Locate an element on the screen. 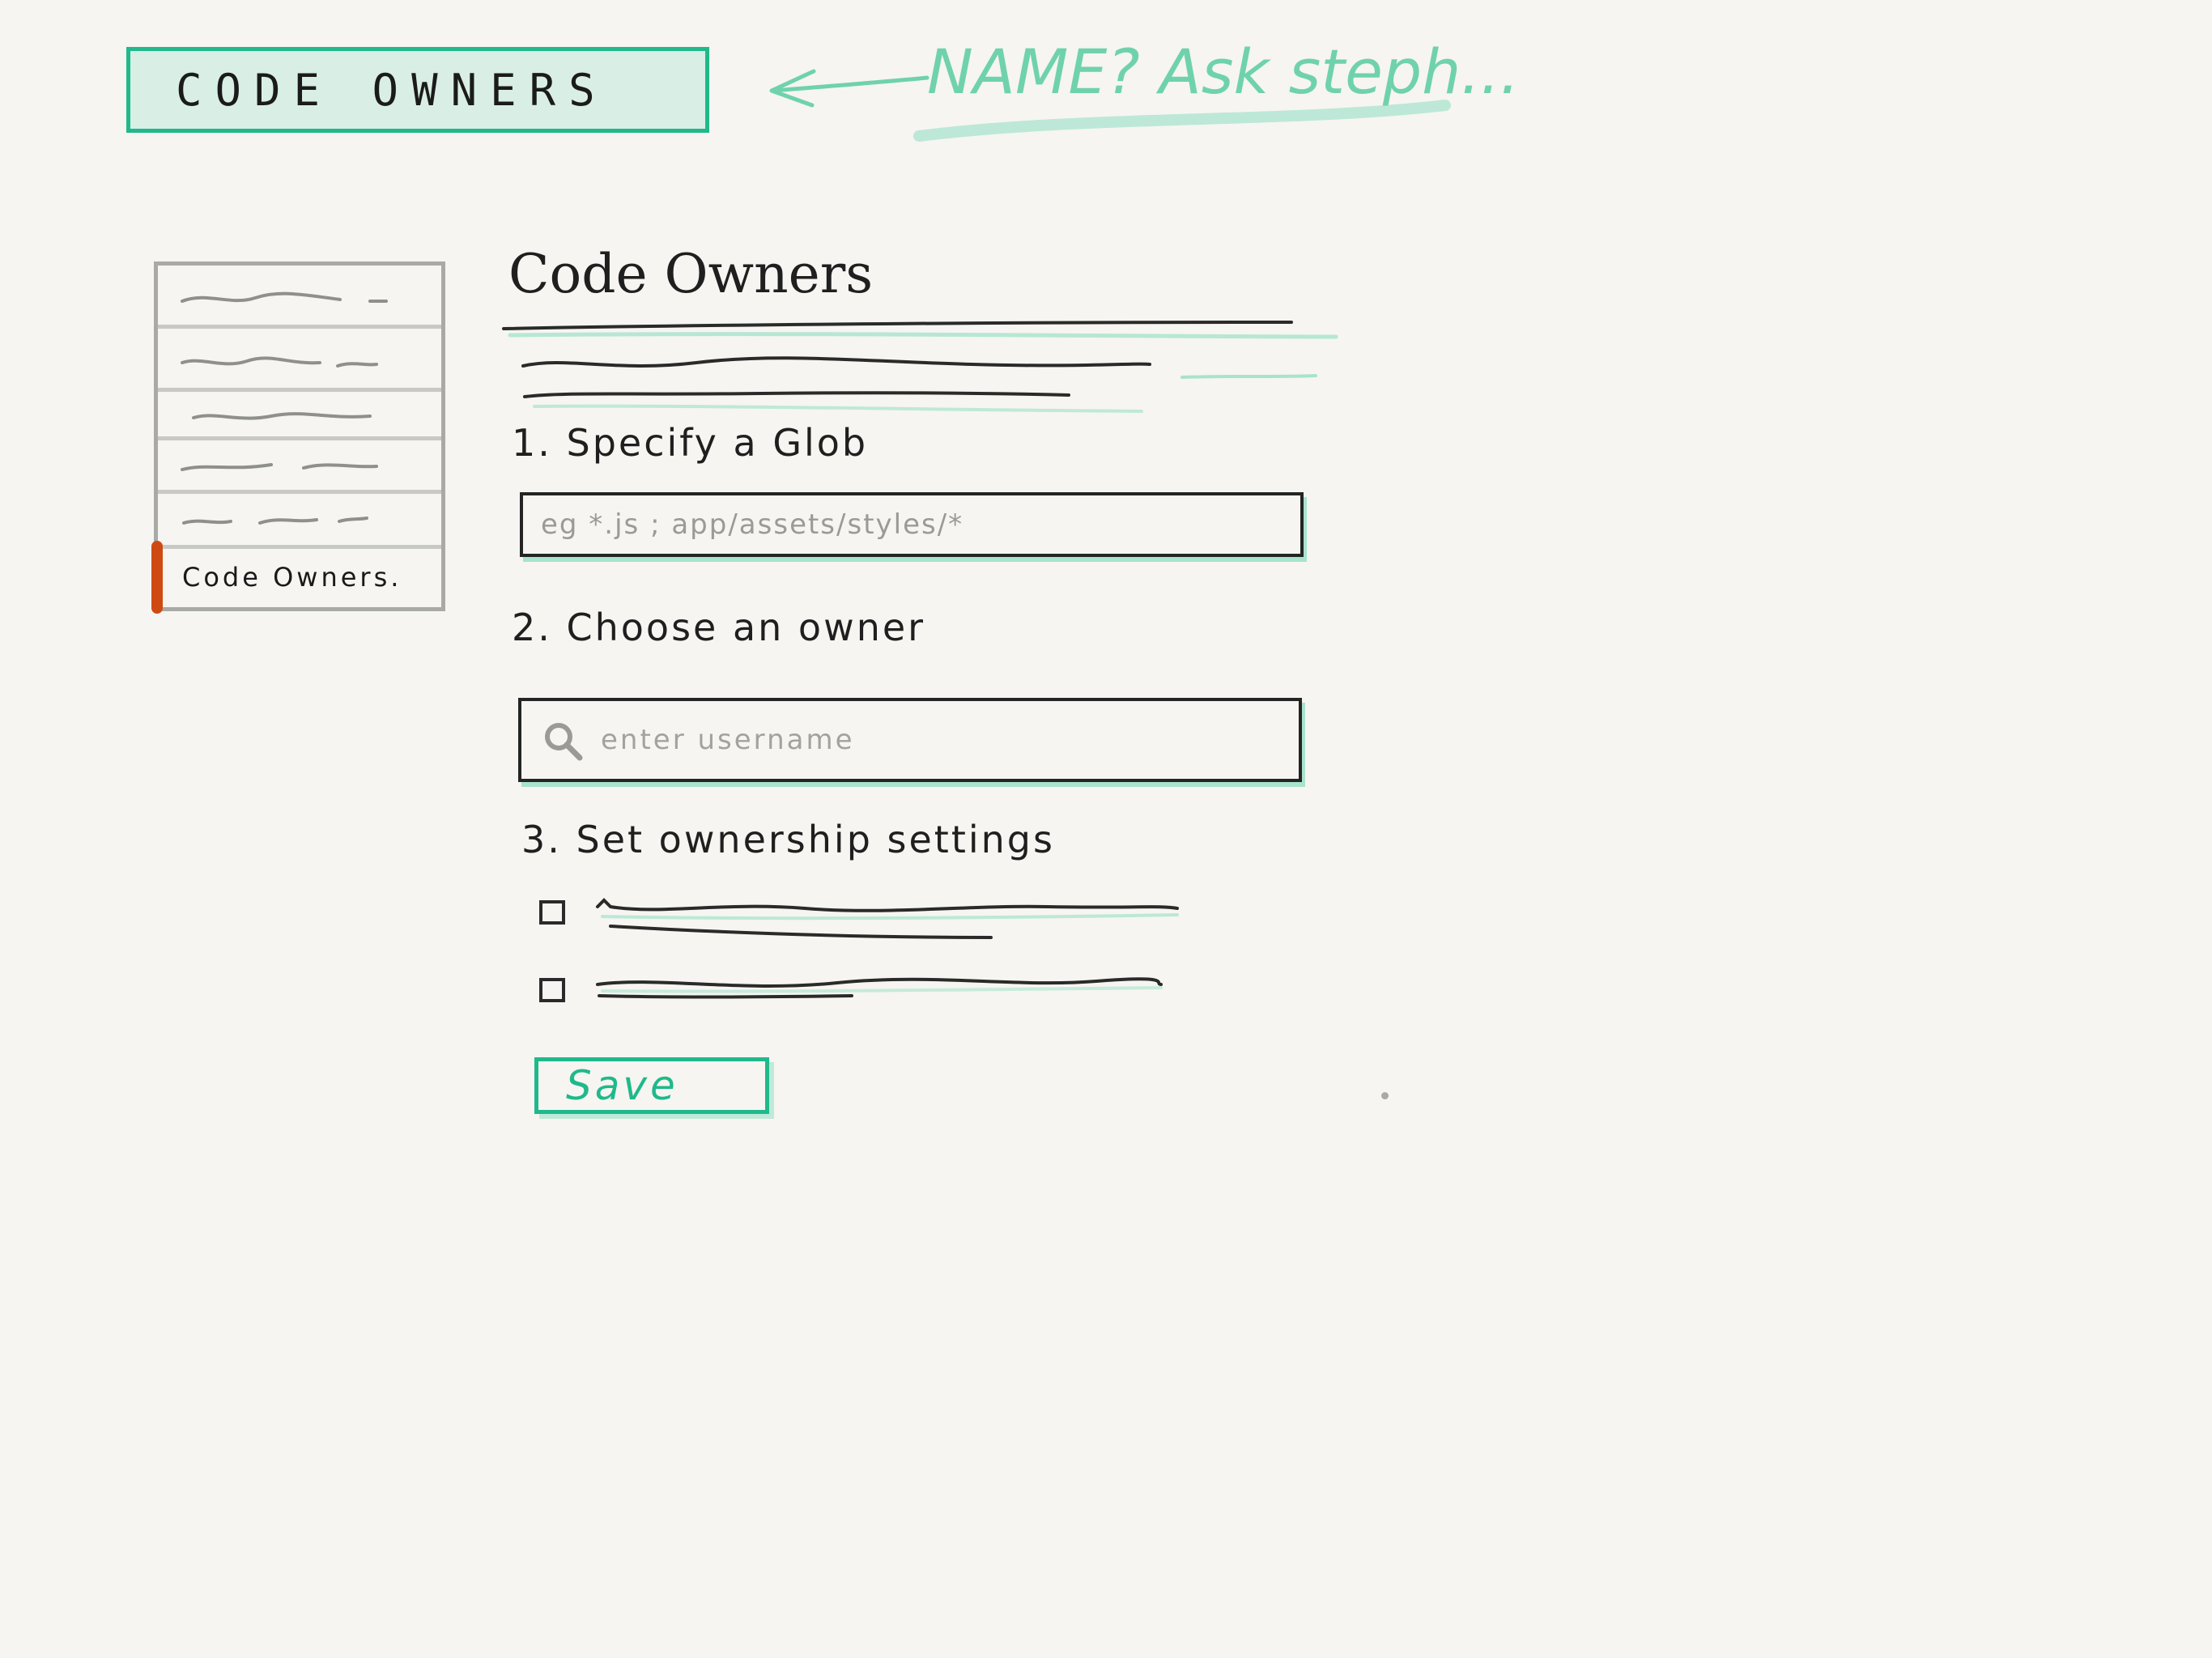 This screenshot has width=2212, height=1658. banner-title: CODE OWNERS is located at coordinates (392, 90).